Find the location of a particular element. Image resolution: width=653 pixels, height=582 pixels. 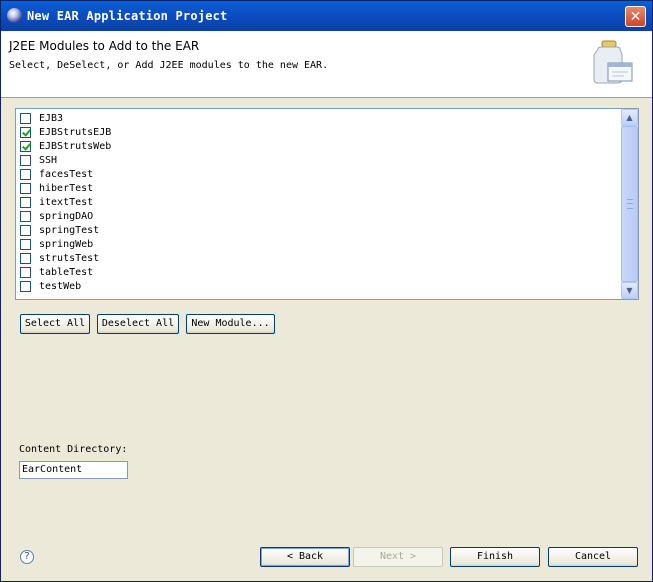

module-list-item: springWeb is located at coordinates (56, 244).